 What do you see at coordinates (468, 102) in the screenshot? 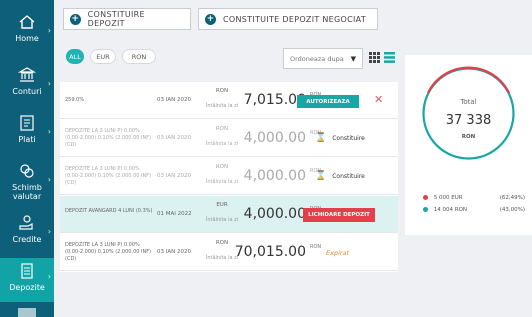
I see `total-label: Total` at bounding box center [468, 102].